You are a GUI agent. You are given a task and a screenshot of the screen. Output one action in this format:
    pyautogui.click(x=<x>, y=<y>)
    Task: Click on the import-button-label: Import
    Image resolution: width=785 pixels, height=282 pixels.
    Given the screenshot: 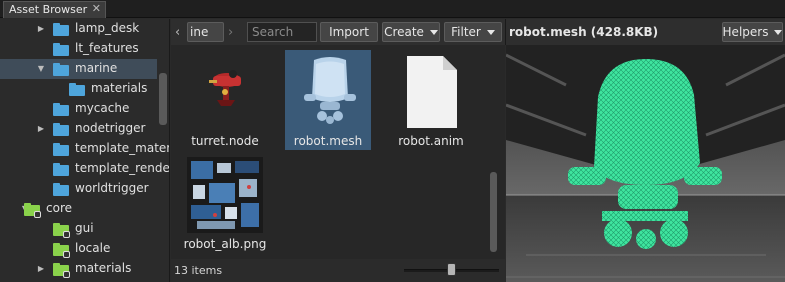 What is the action you would take?
    pyautogui.click(x=349, y=32)
    